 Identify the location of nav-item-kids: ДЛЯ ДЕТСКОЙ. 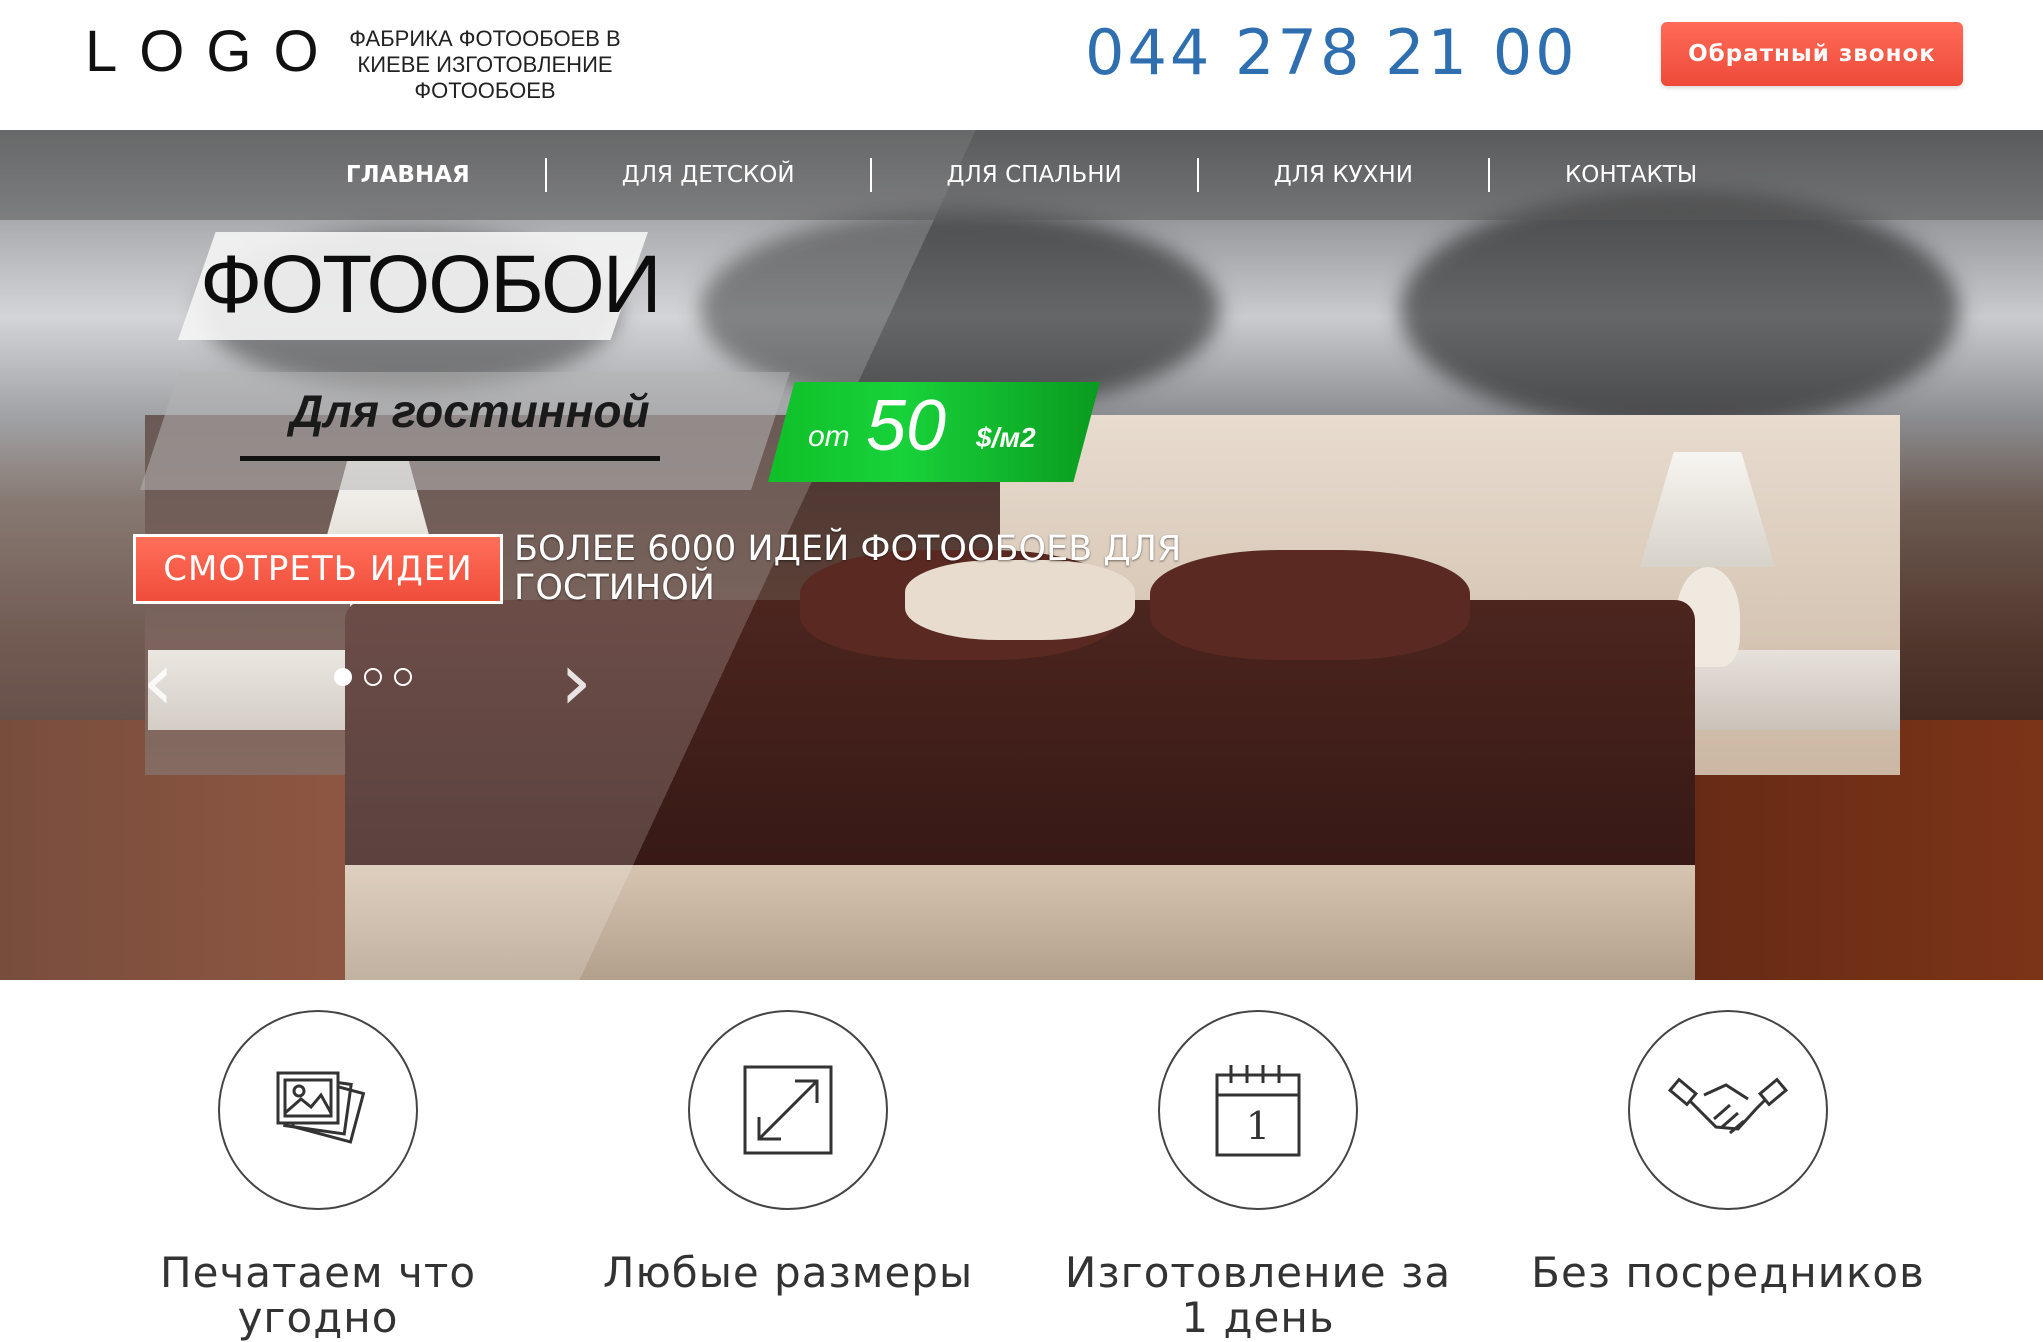
(708, 175).